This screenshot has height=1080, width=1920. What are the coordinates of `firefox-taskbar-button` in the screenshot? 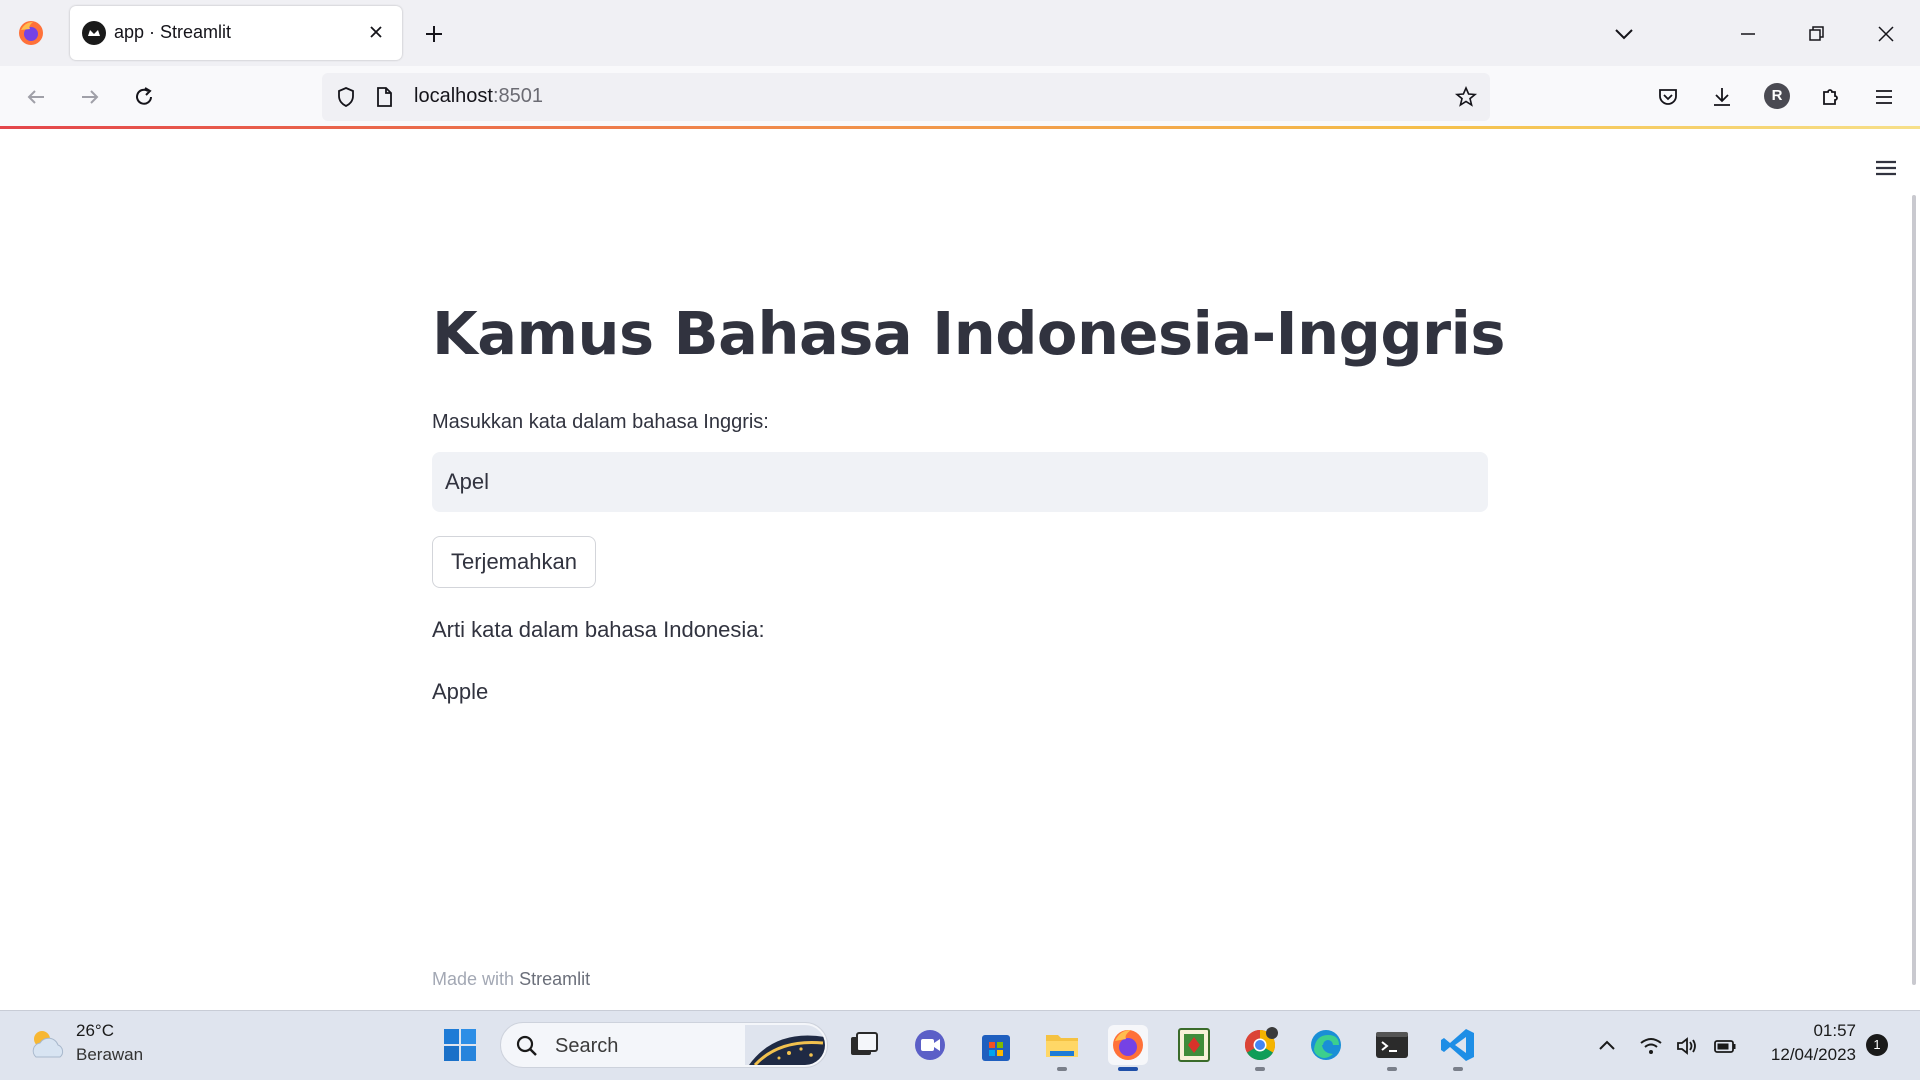 It's located at (1128, 1048).